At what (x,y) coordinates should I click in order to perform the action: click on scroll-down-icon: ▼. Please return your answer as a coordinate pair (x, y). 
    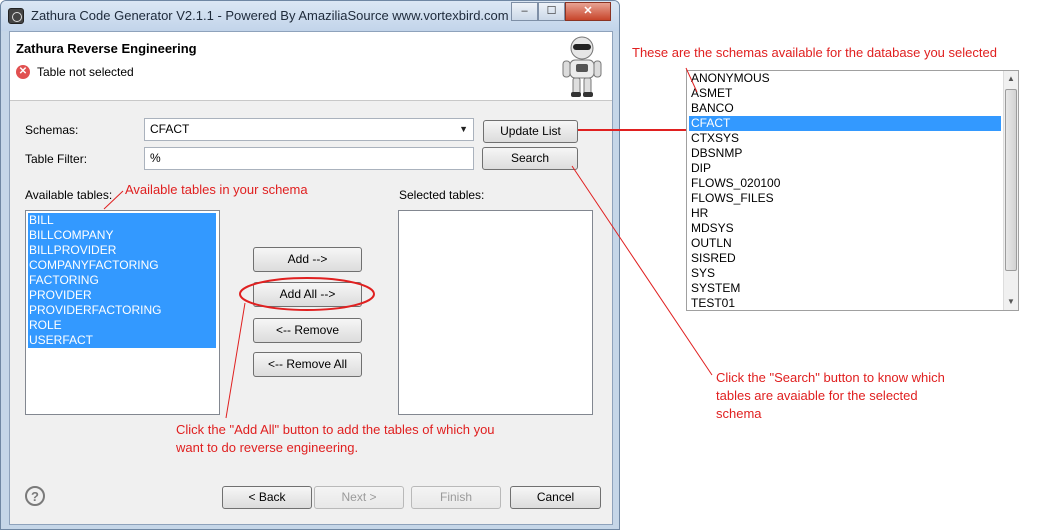
    Looking at the image, I should click on (1011, 301).